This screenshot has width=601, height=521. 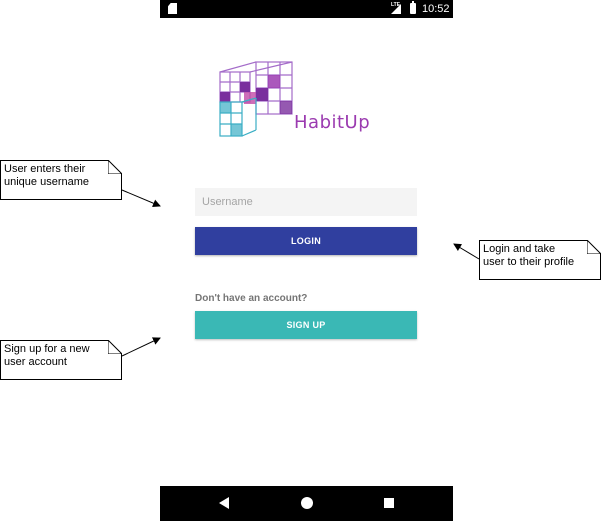 I want to click on recents-icon, so click(x=389, y=503).